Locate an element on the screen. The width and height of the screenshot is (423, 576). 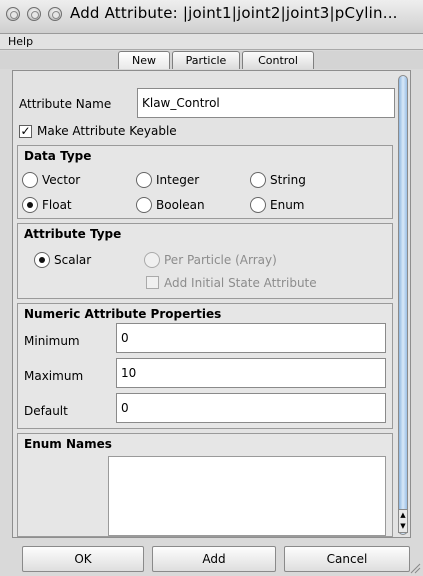
numeric-properties-title: Numeric Attribute Properties is located at coordinates (123, 314).